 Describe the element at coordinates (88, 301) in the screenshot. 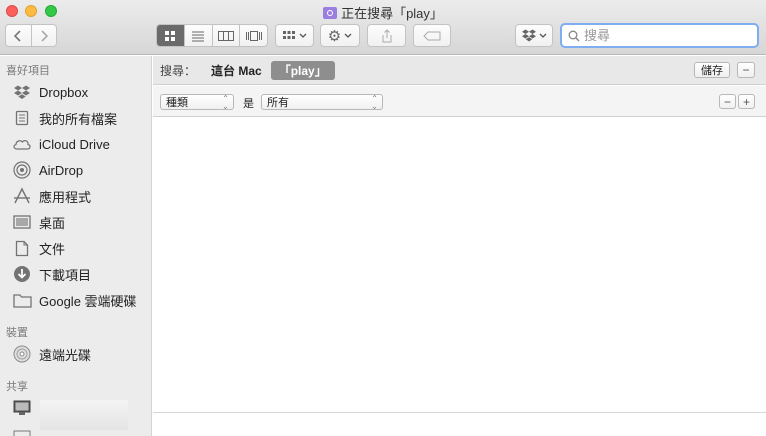

I see `sidebar-item-label: Google 雲端硬碟` at that location.